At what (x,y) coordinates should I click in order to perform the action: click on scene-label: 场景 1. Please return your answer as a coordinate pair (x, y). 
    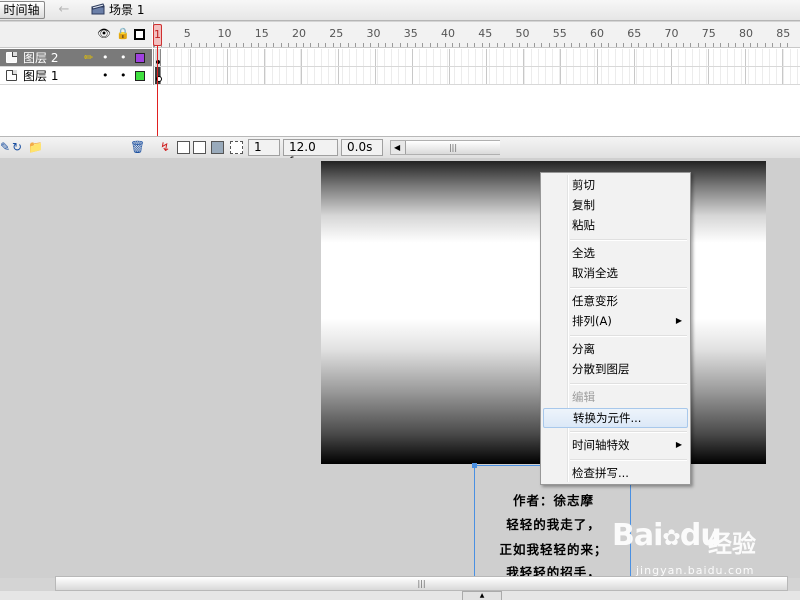
    Looking at the image, I should click on (126, 10).